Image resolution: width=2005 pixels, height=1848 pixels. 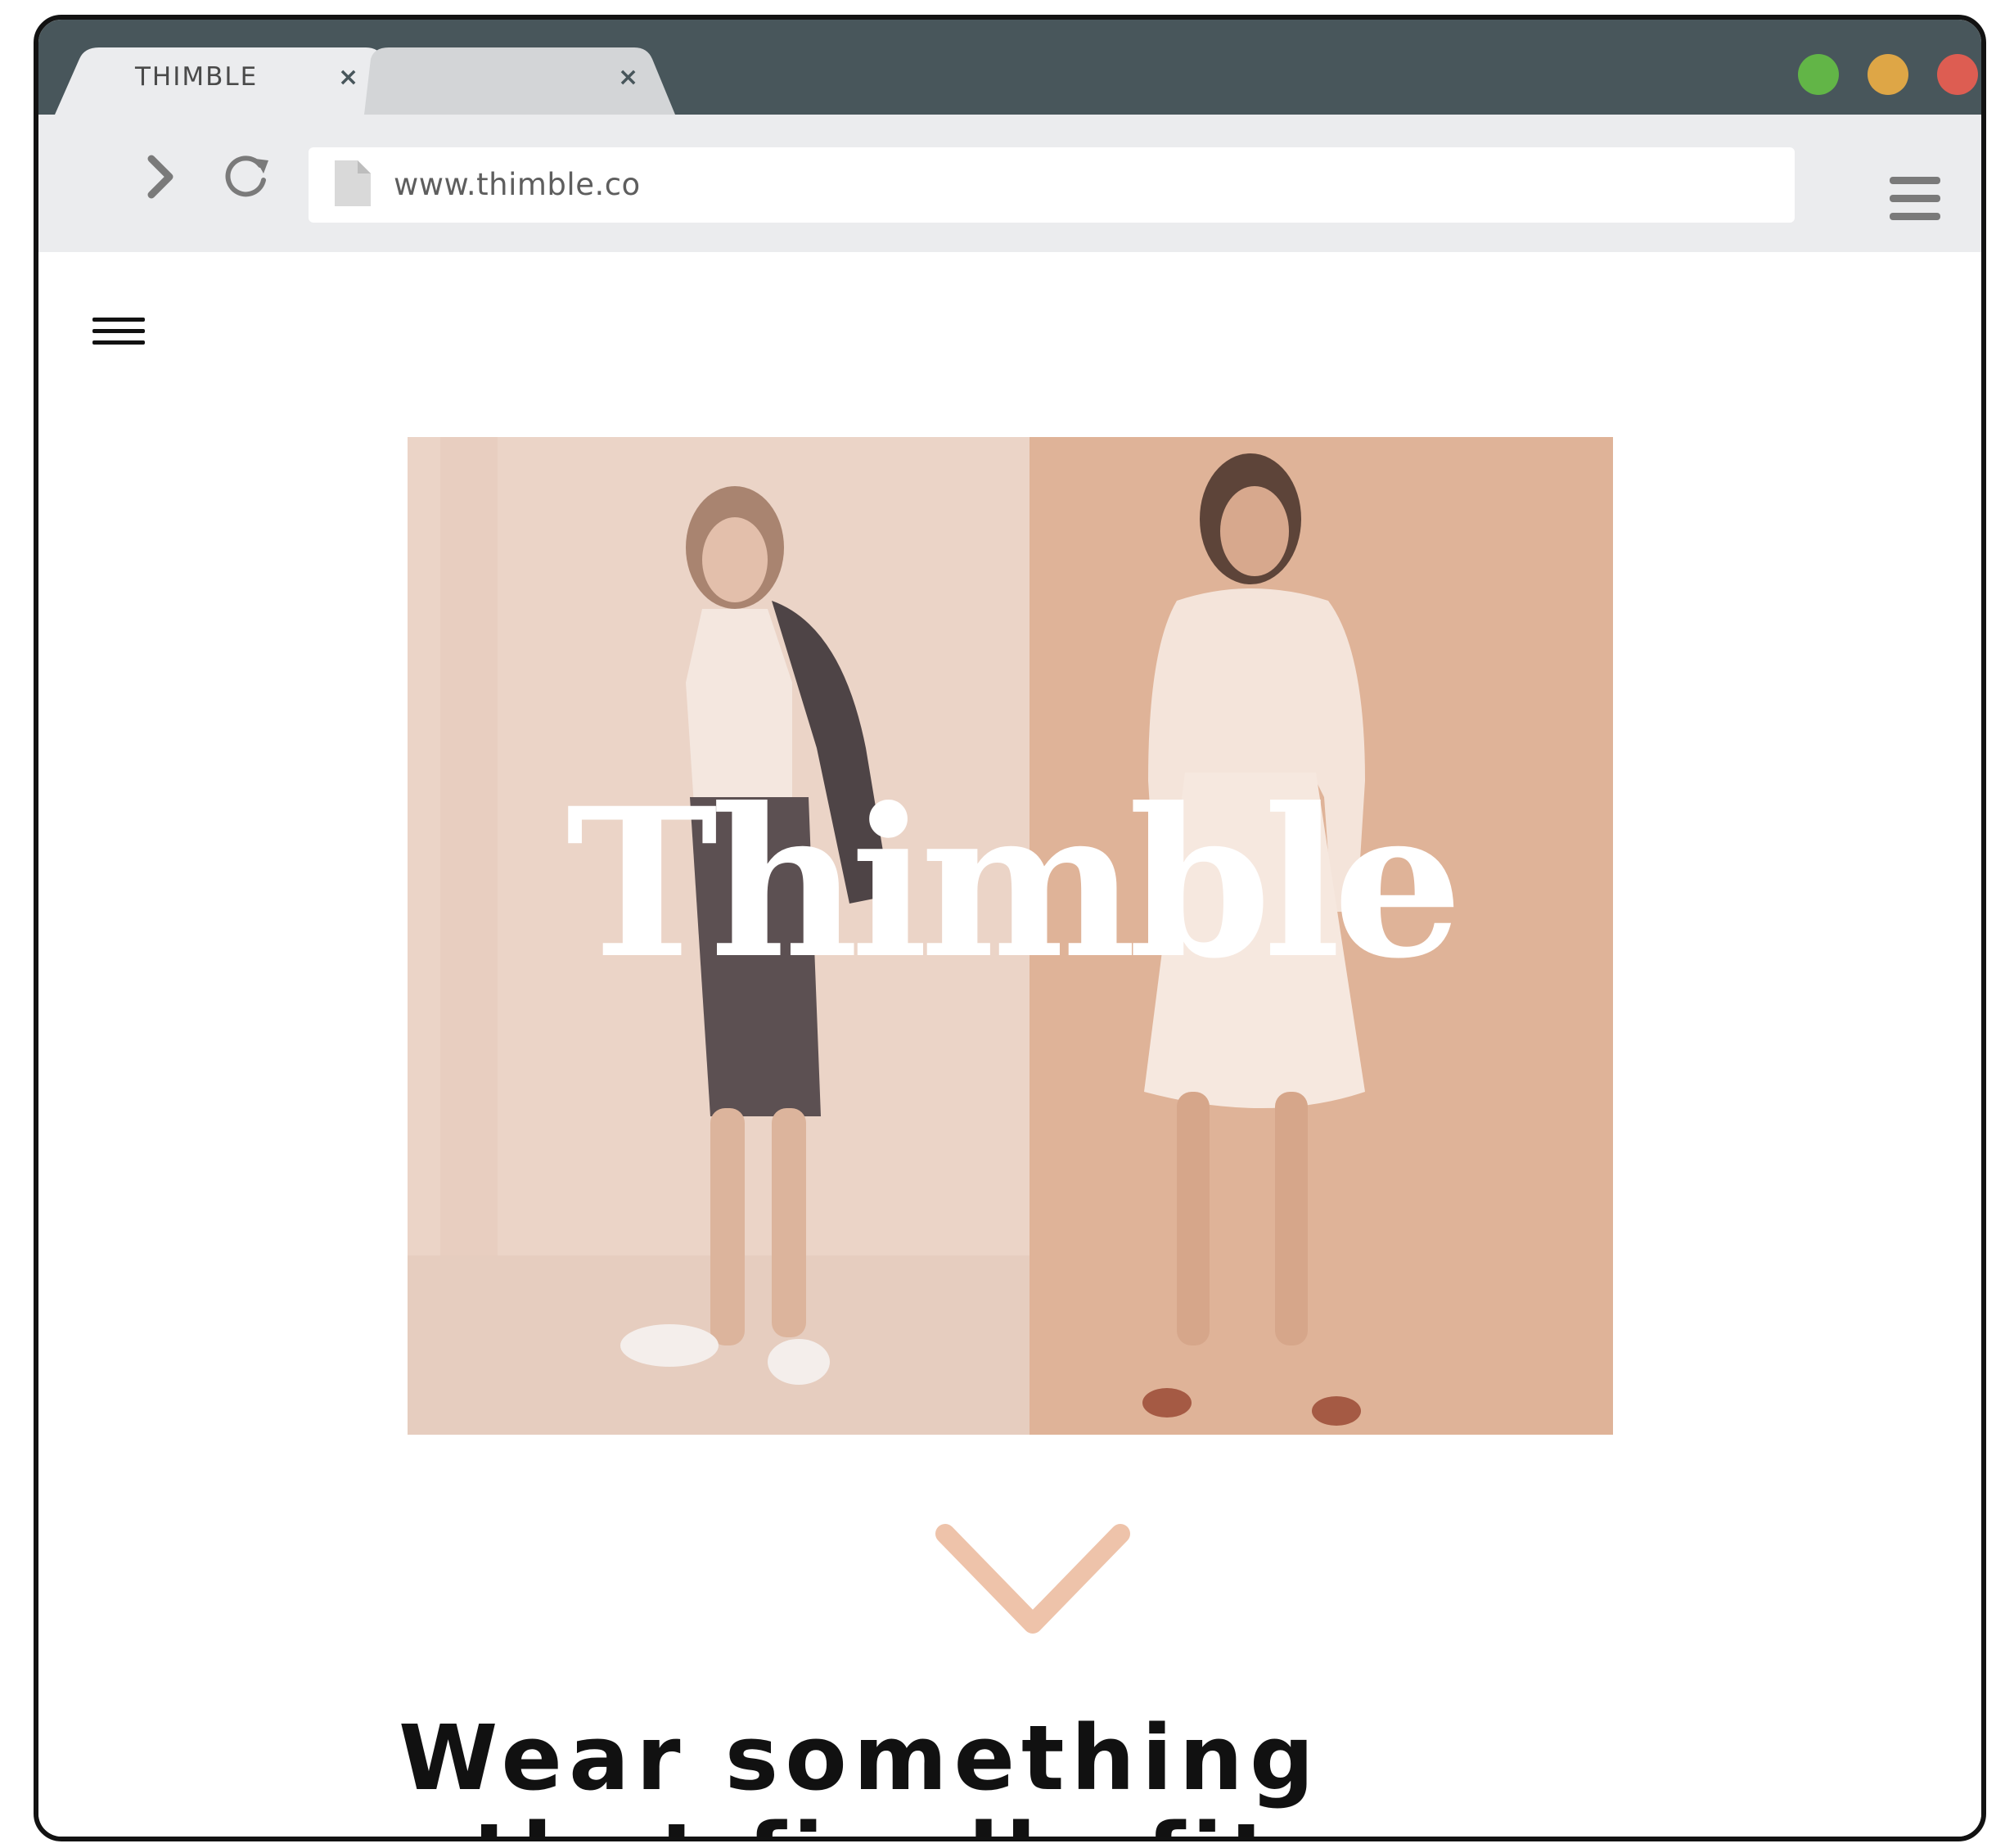 I want to click on tab-thimble: THIMBLE ×, so click(x=227, y=81).